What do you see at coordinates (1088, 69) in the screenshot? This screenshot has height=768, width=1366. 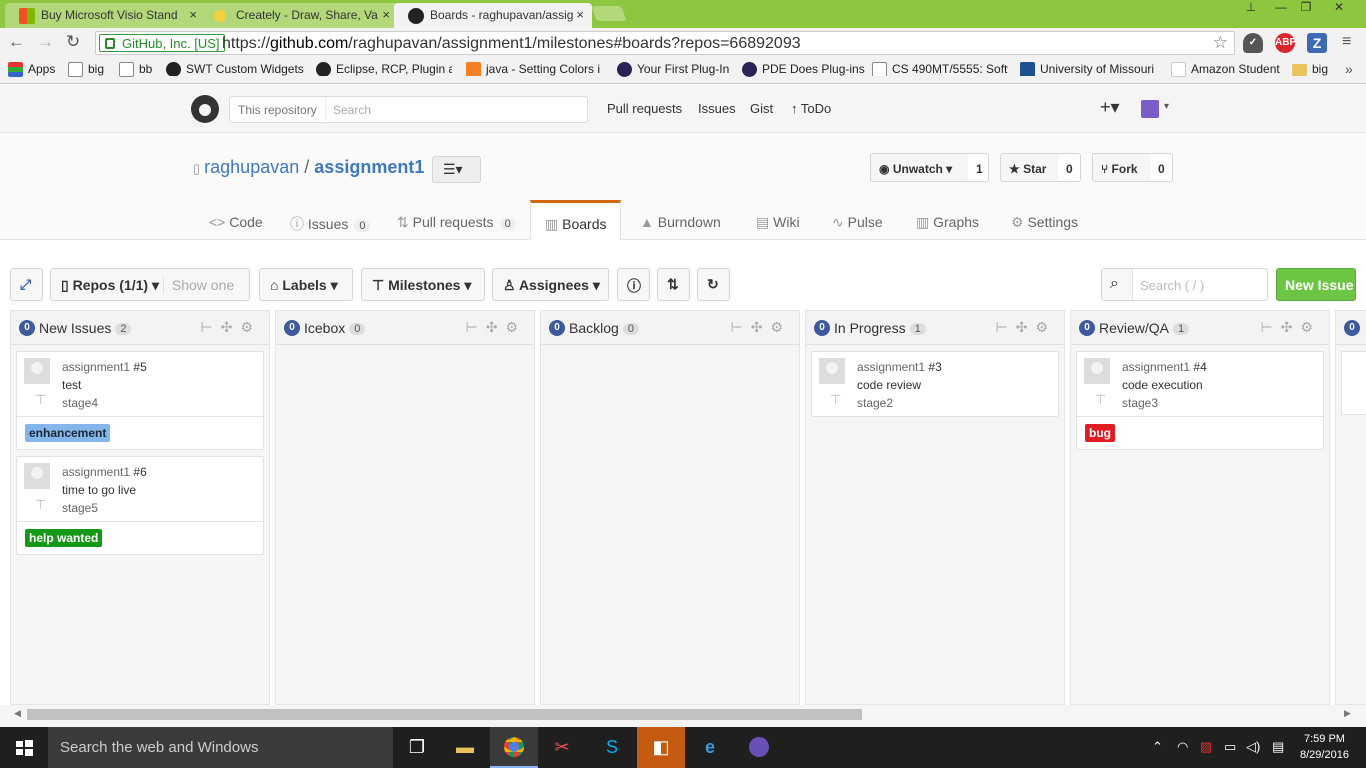 I see `bookmark-university: University of Missouri` at bounding box center [1088, 69].